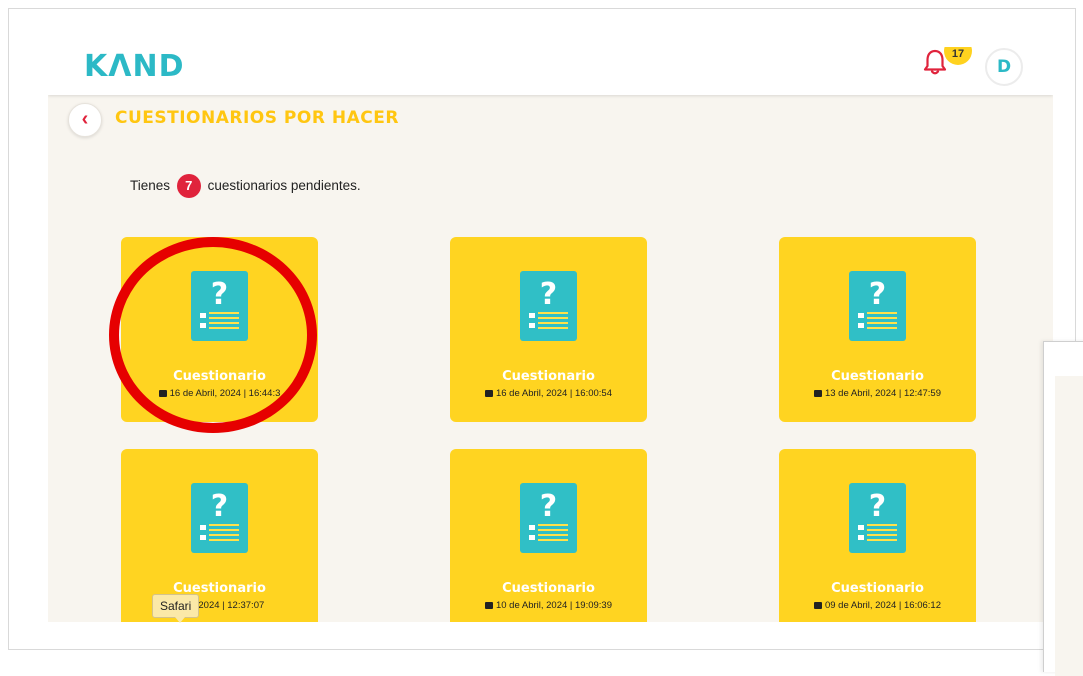  Describe the element at coordinates (188, 186) in the screenshot. I see `pending-count-badge: 7` at that location.